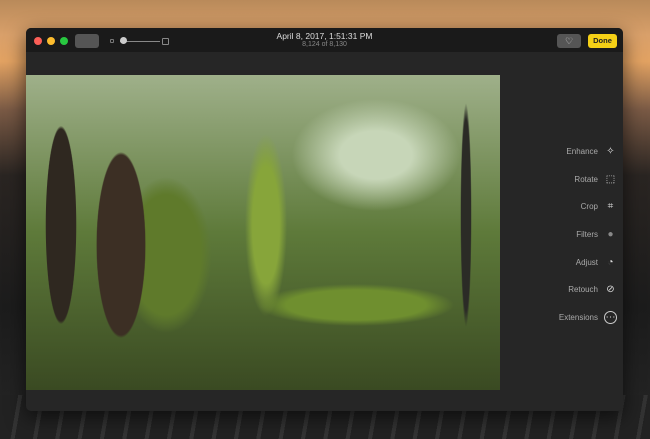 Image resolution: width=650 pixels, height=439 pixels. Describe the element at coordinates (587, 235) in the screenshot. I see `tool-label: Filters` at that location.